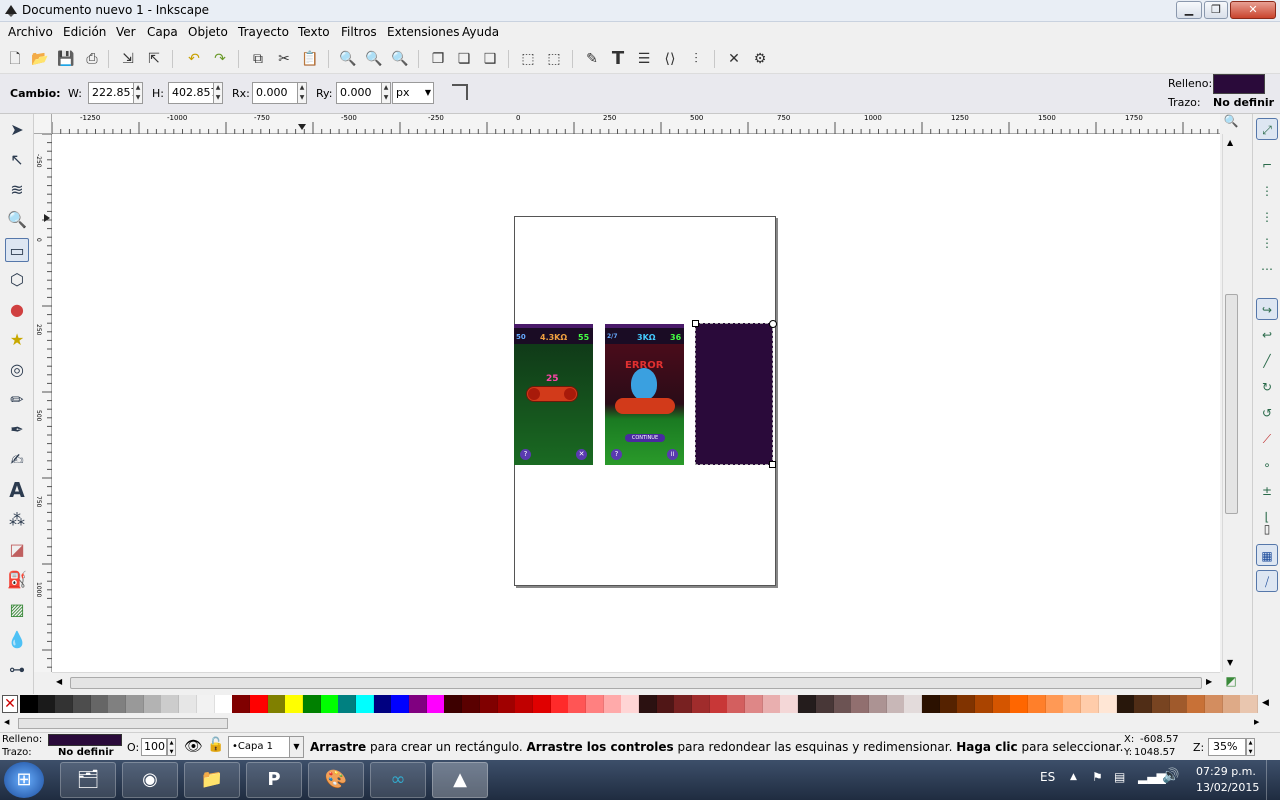 The image size is (1280, 800). I want to click on hscroll-thumb, so click(636, 683).